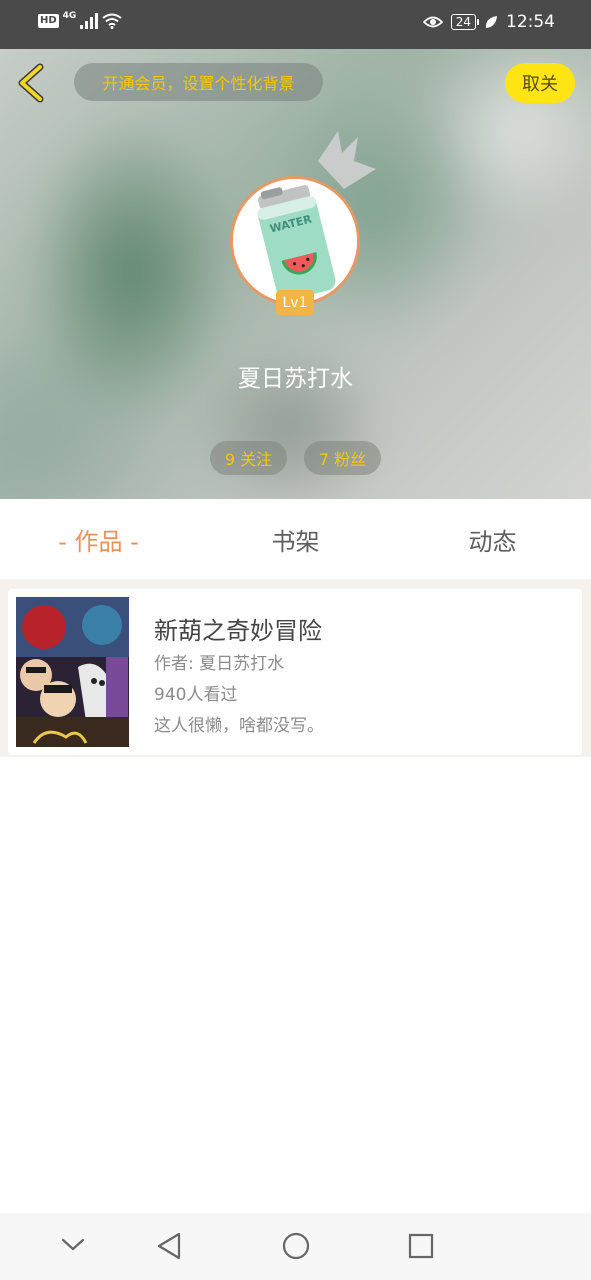 This screenshot has height=1280, width=591. Describe the element at coordinates (198, 82) in the screenshot. I see `vip-background-prompt: 开通会员，设置个性化背景` at that location.